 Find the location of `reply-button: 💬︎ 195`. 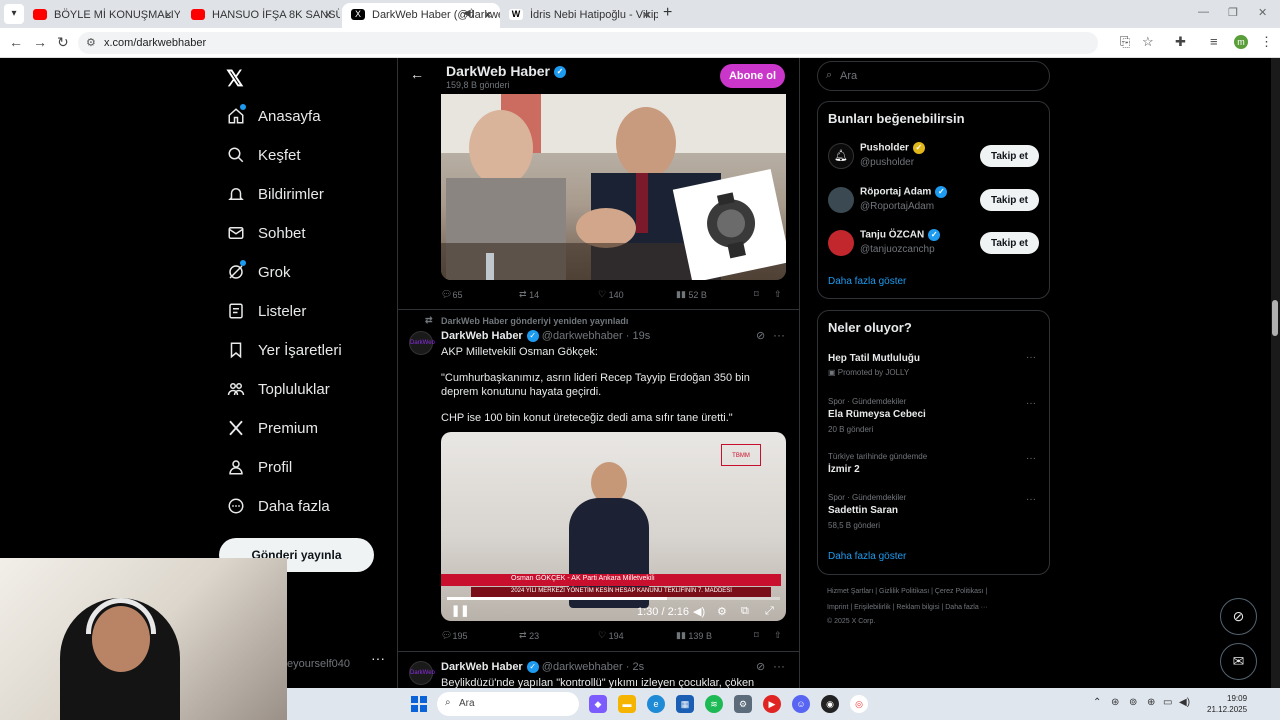

reply-button: 💬︎ 195 is located at coordinates (454, 635).